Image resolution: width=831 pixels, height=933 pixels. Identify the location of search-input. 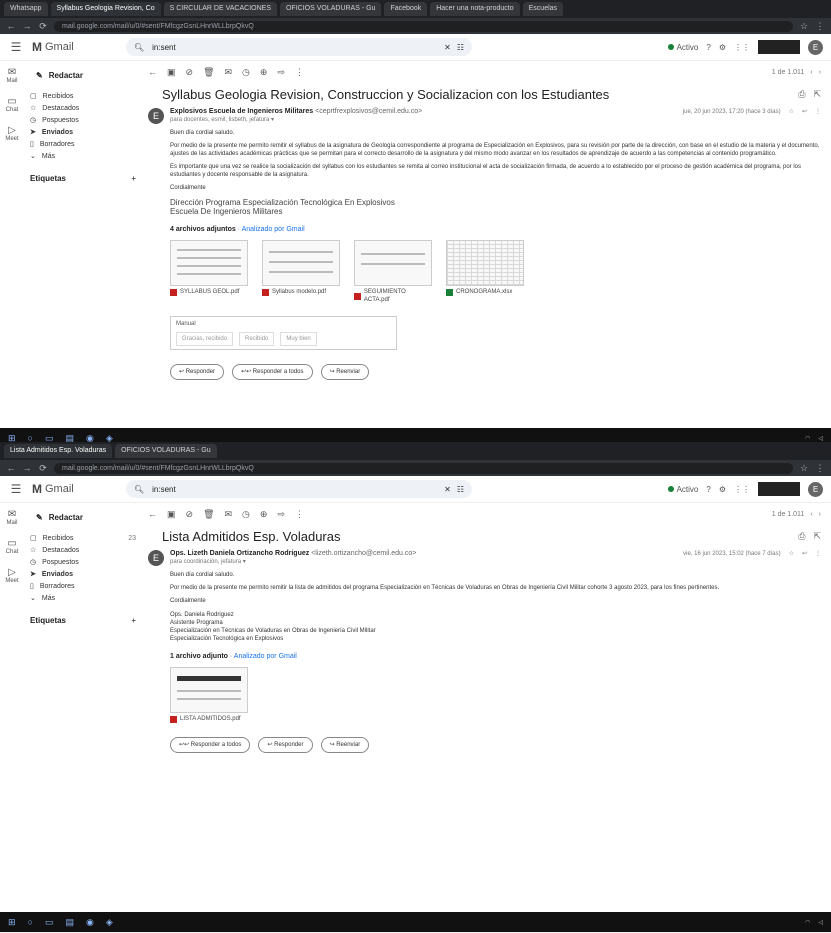
(294, 489).